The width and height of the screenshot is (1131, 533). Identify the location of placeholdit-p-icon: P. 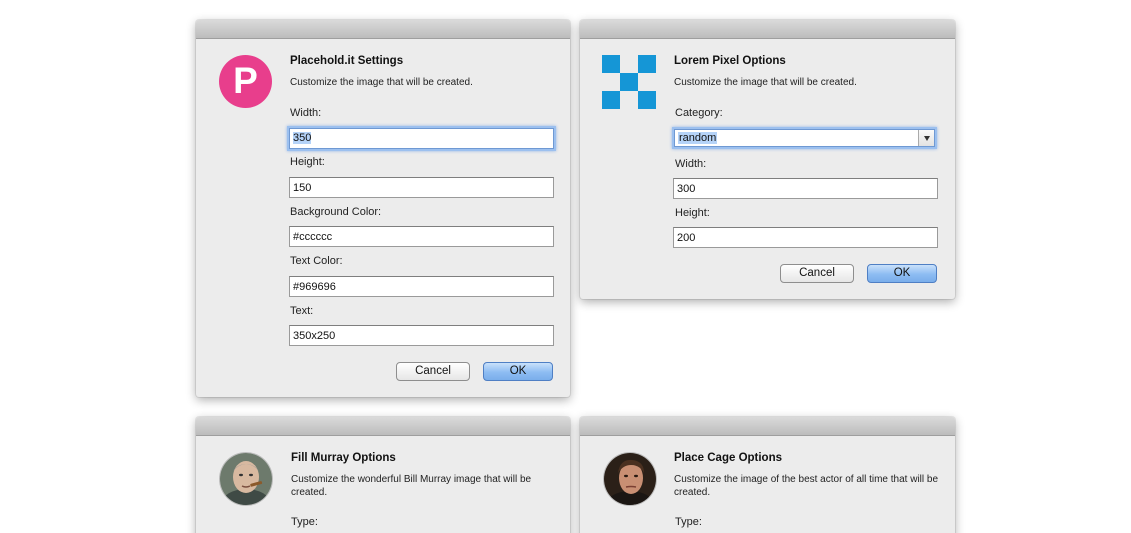
(245, 81).